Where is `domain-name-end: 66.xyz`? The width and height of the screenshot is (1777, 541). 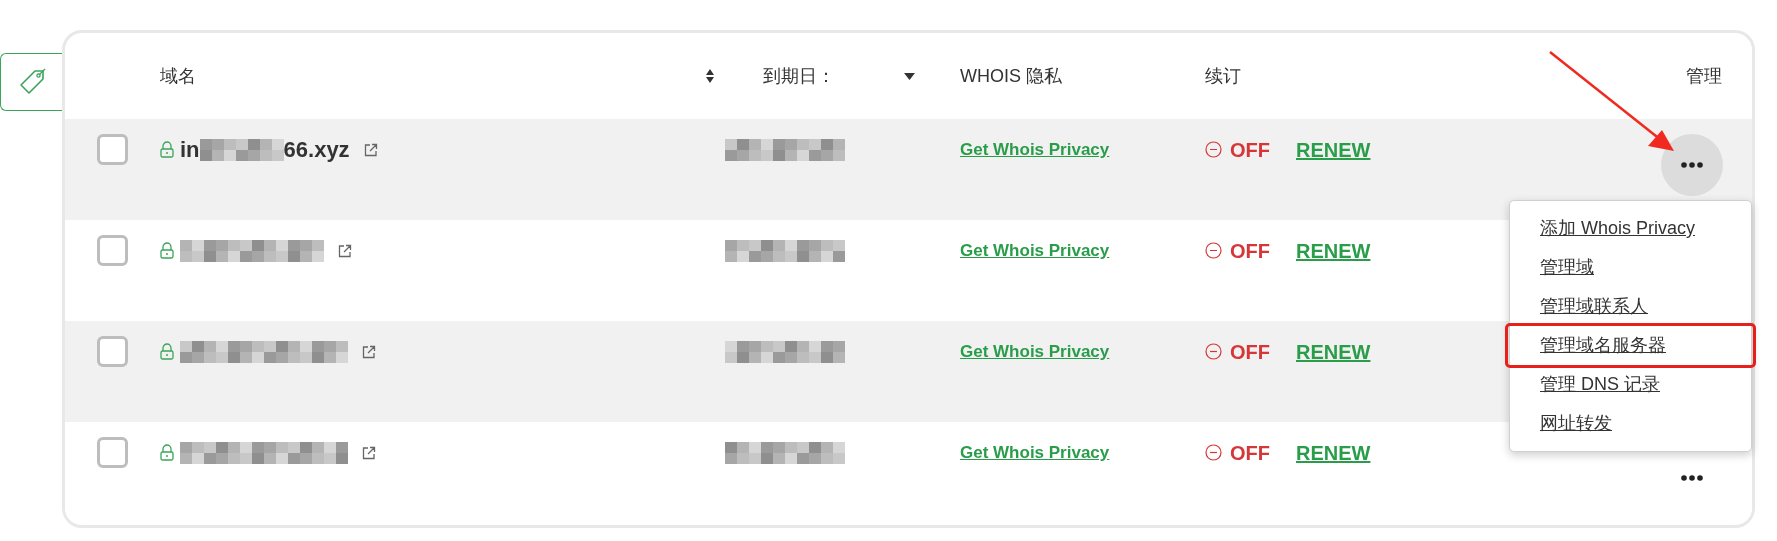 domain-name-end: 66.xyz is located at coordinates (316, 150).